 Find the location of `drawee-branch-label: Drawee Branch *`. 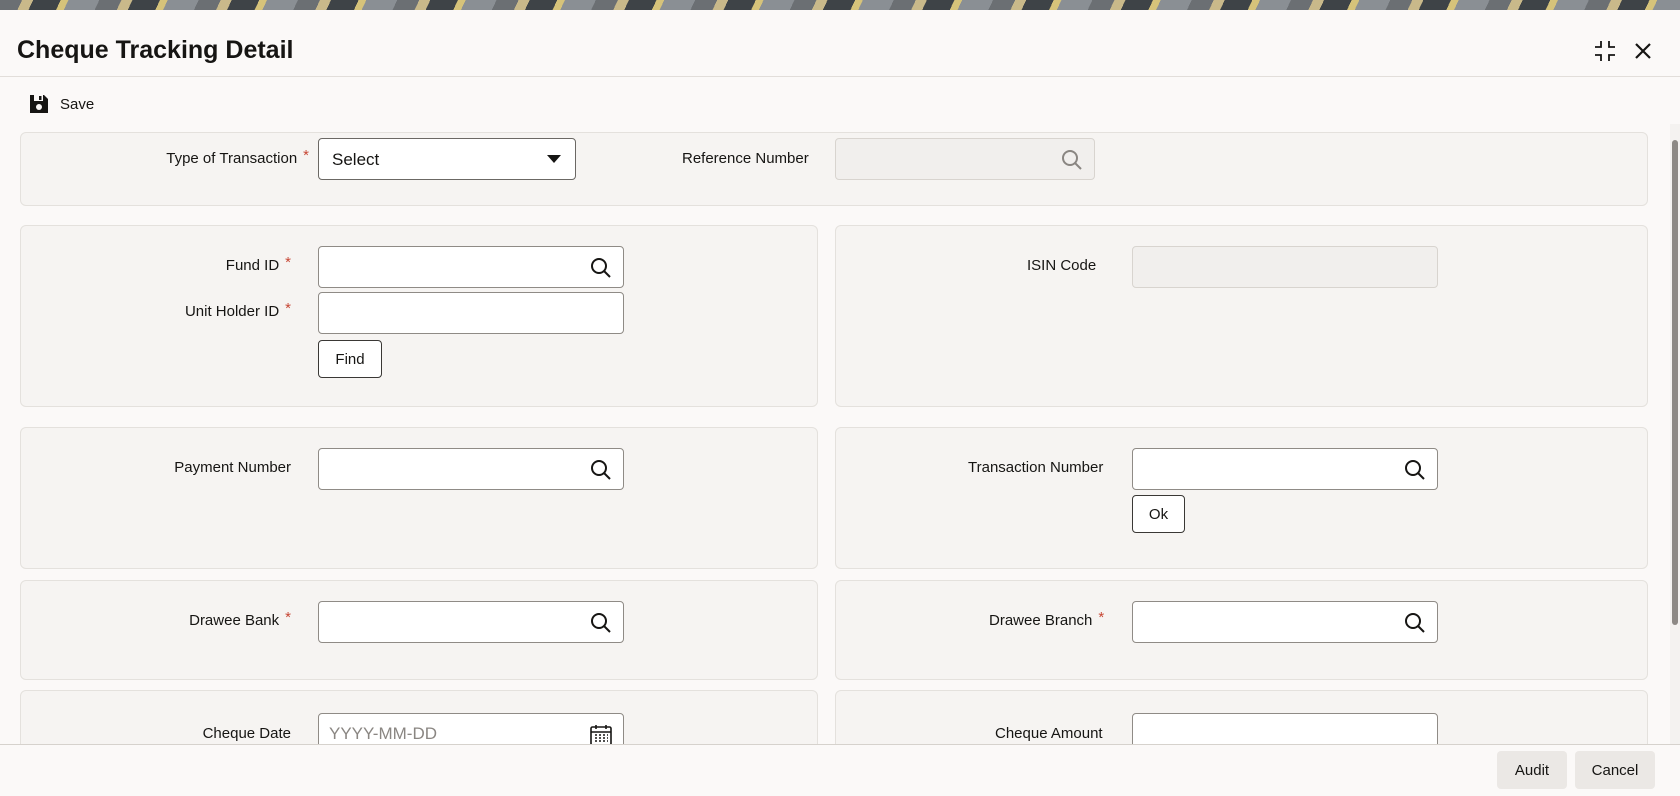

drawee-branch-label: Drawee Branch * is located at coordinates (1047, 619).